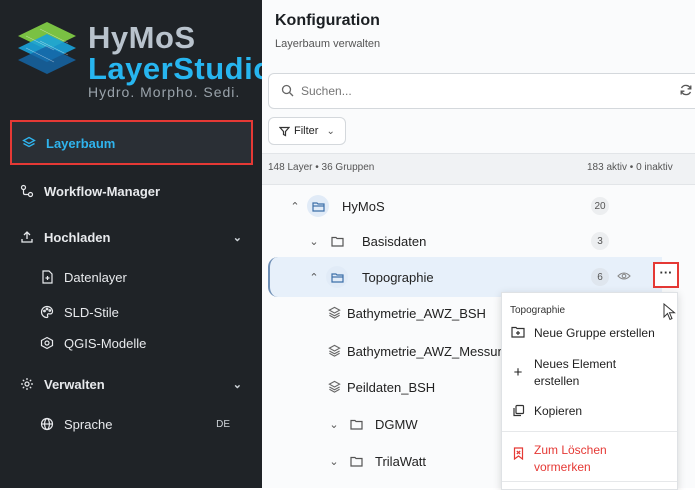 This screenshot has height=490, width=695. I want to click on sidebar-item-label: QGIS-Modelle, so click(105, 343).